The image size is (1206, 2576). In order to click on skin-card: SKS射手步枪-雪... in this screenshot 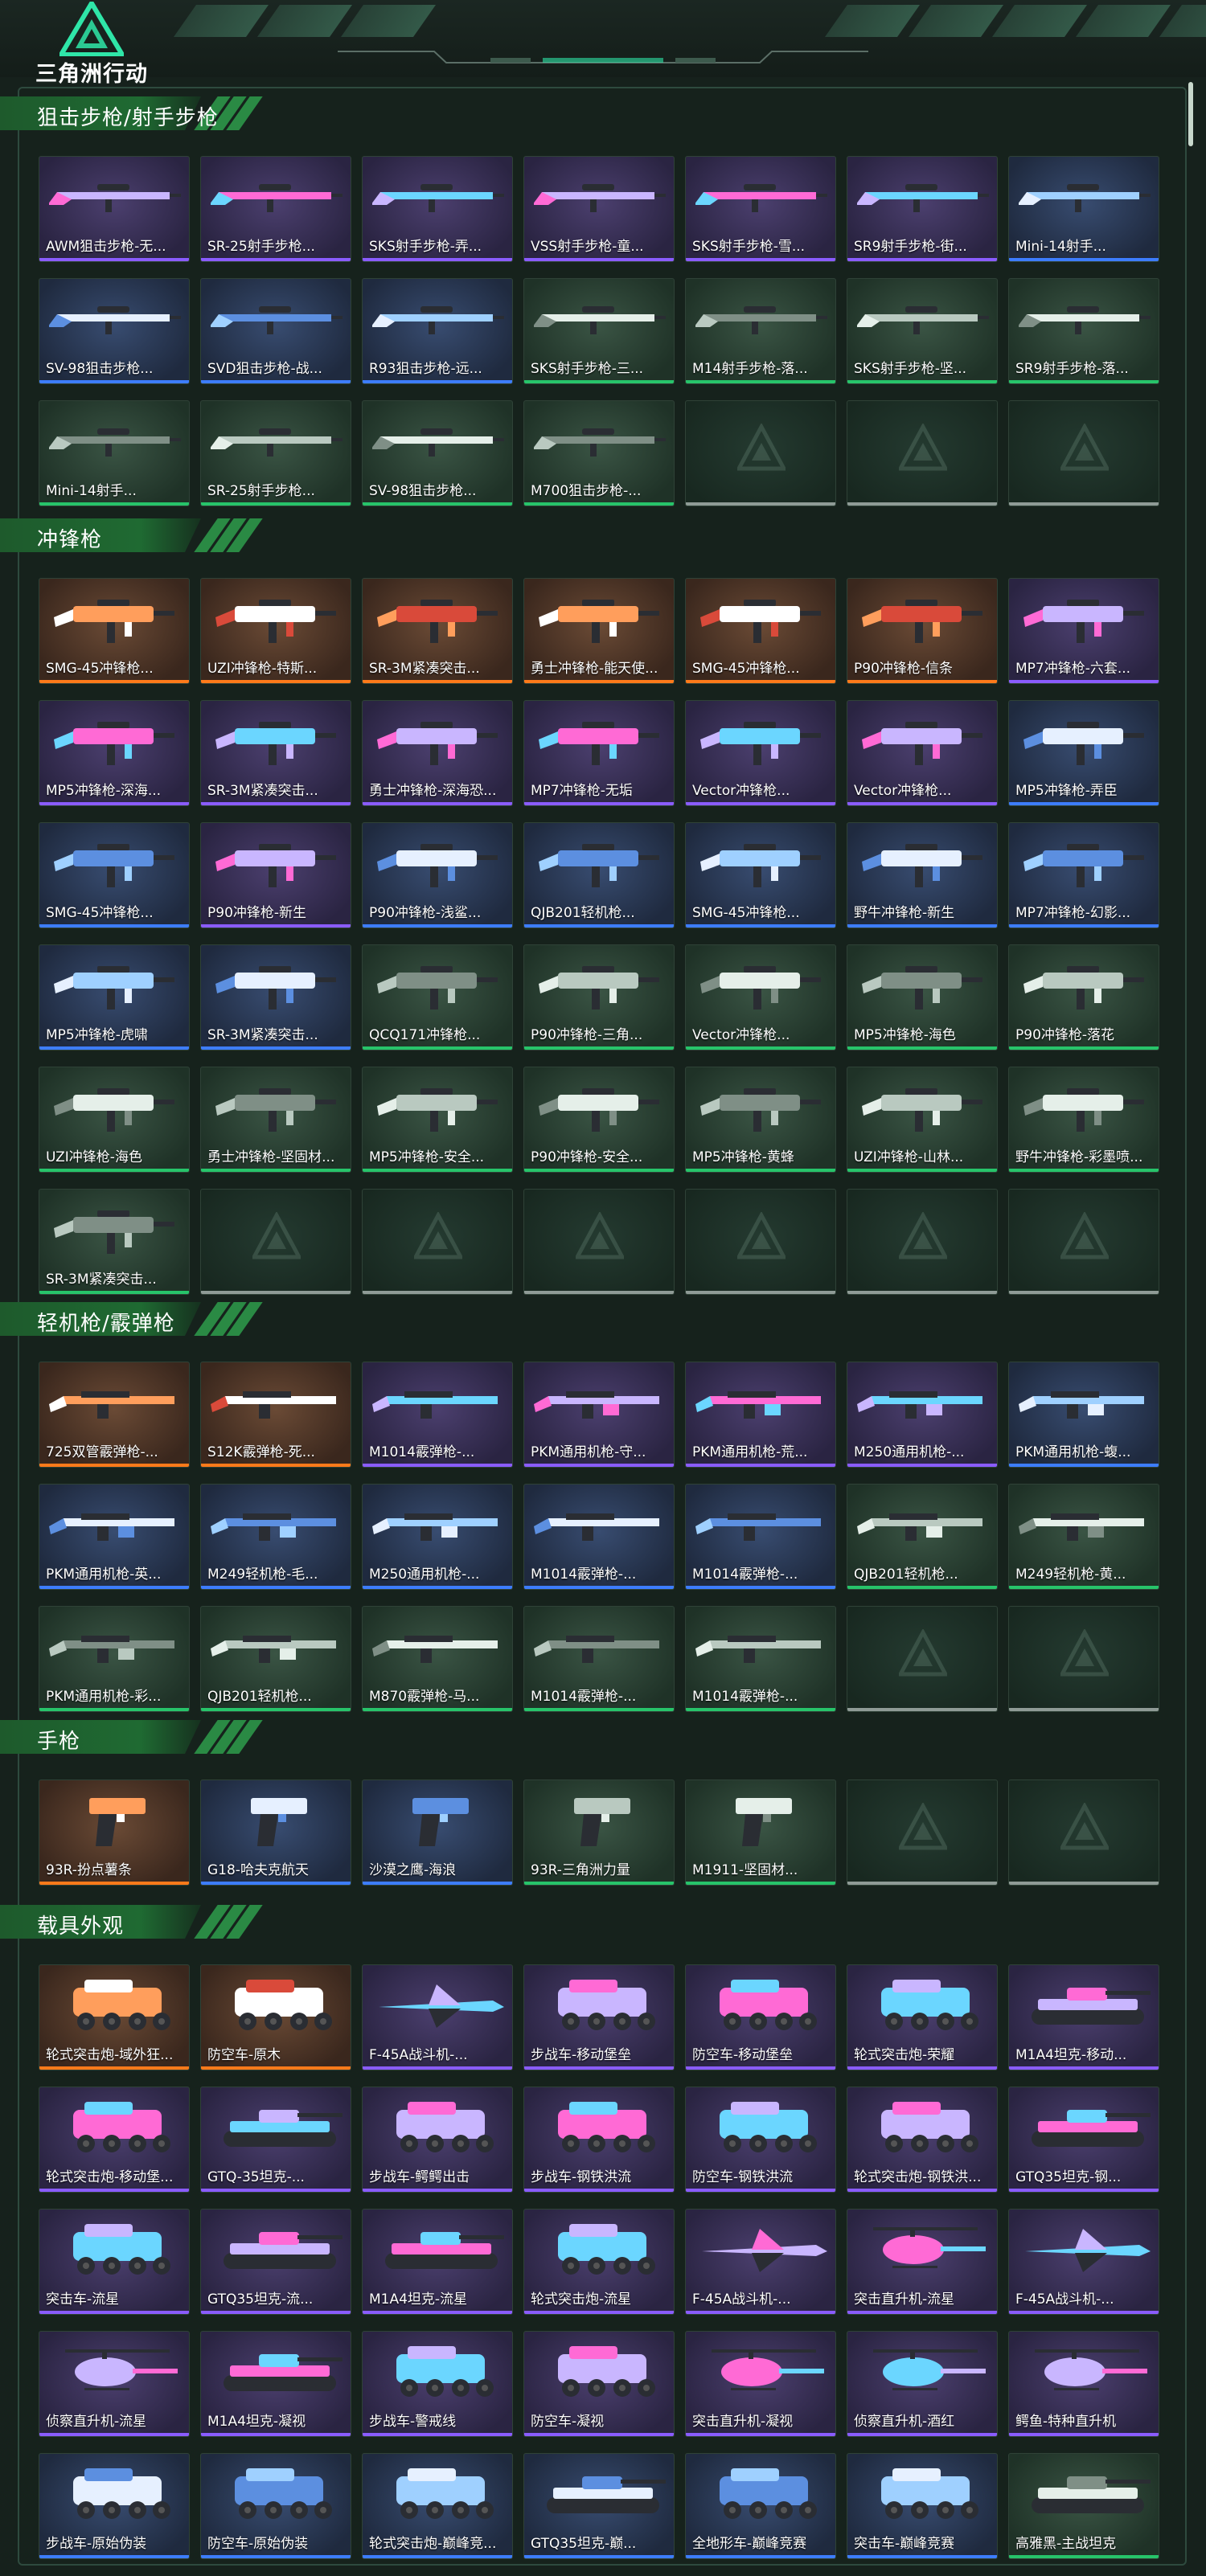, I will do `click(760, 209)`.